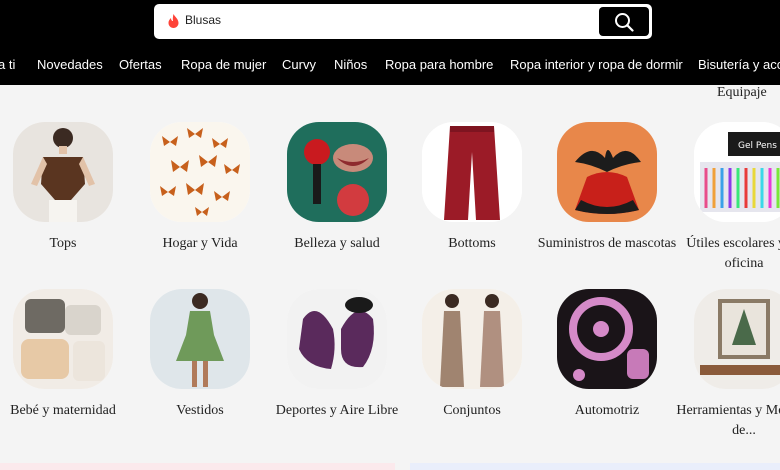 This screenshot has width=780, height=470. I want to click on category-label-bottoms: Bottoms, so click(472, 243).